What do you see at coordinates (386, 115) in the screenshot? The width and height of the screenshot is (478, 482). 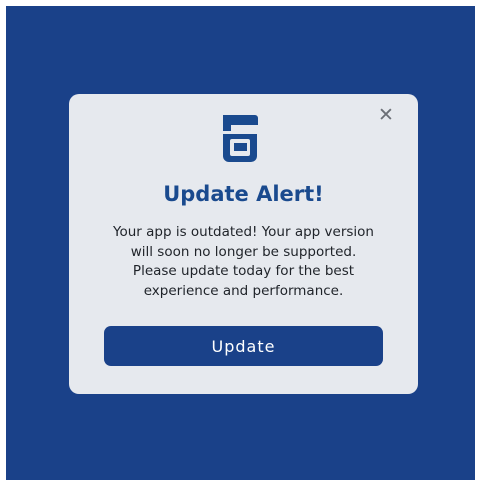 I see `close-icon: ✕` at bounding box center [386, 115].